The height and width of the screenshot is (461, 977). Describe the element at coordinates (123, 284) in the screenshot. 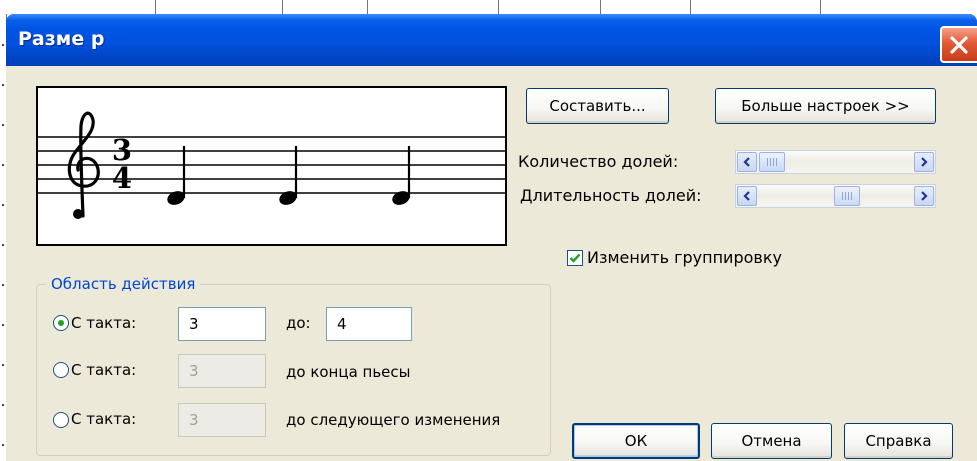

I see `scope-group-legend: Область действия` at that location.